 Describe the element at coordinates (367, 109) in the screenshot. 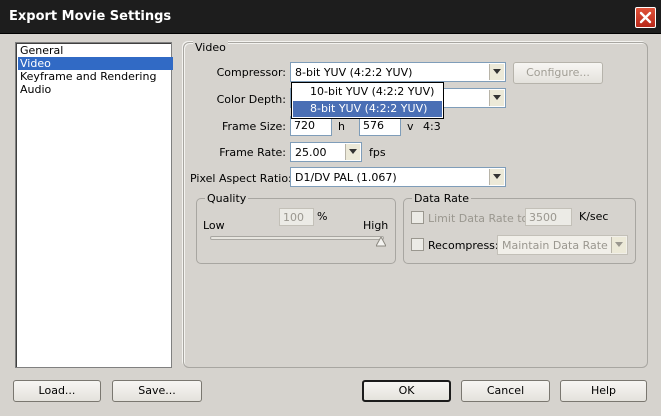

I see `compressor-option-8bit: 8-bit YUV (4:2:2 YUV)` at that location.